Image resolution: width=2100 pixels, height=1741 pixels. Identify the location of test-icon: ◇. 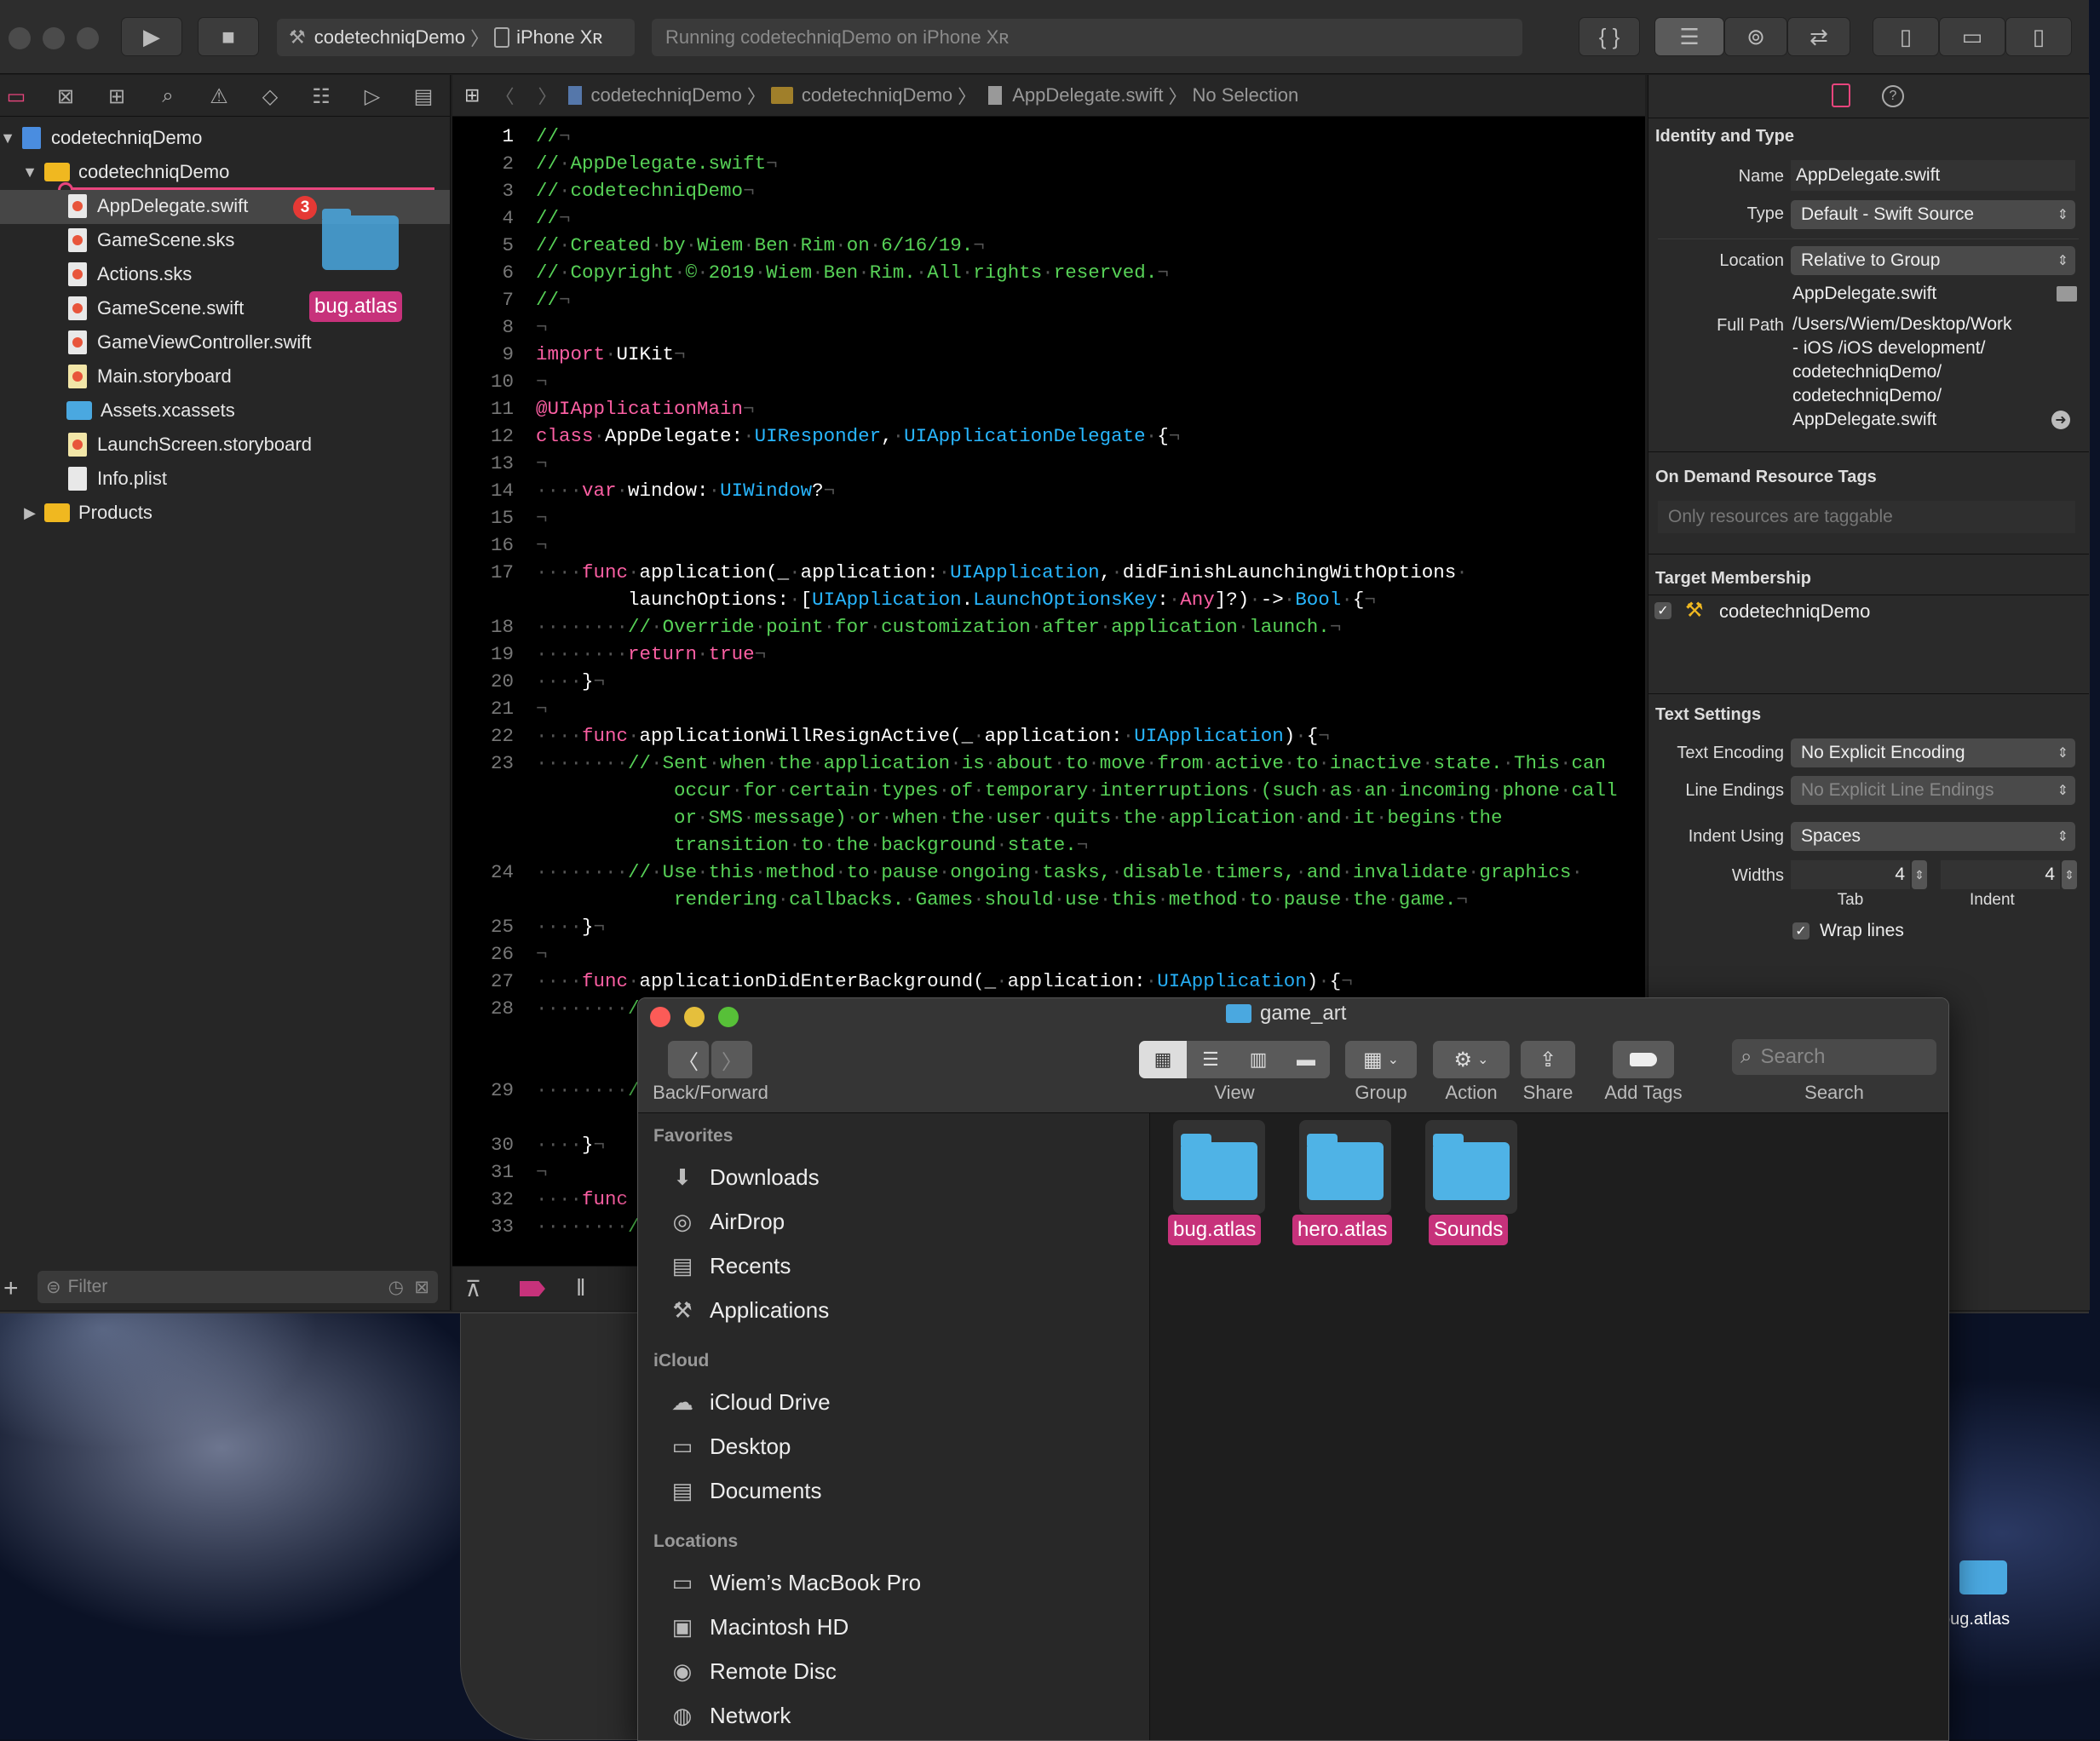
(270, 96).